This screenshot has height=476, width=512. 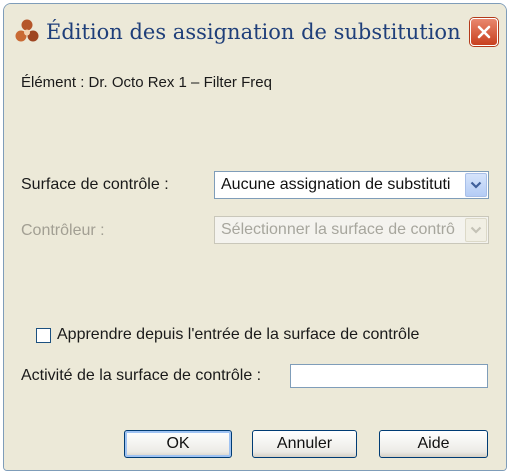 What do you see at coordinates (63, 230) in the screenshot?
I see `controller-label: Contrôleur :` at bounding box center [63, 230].